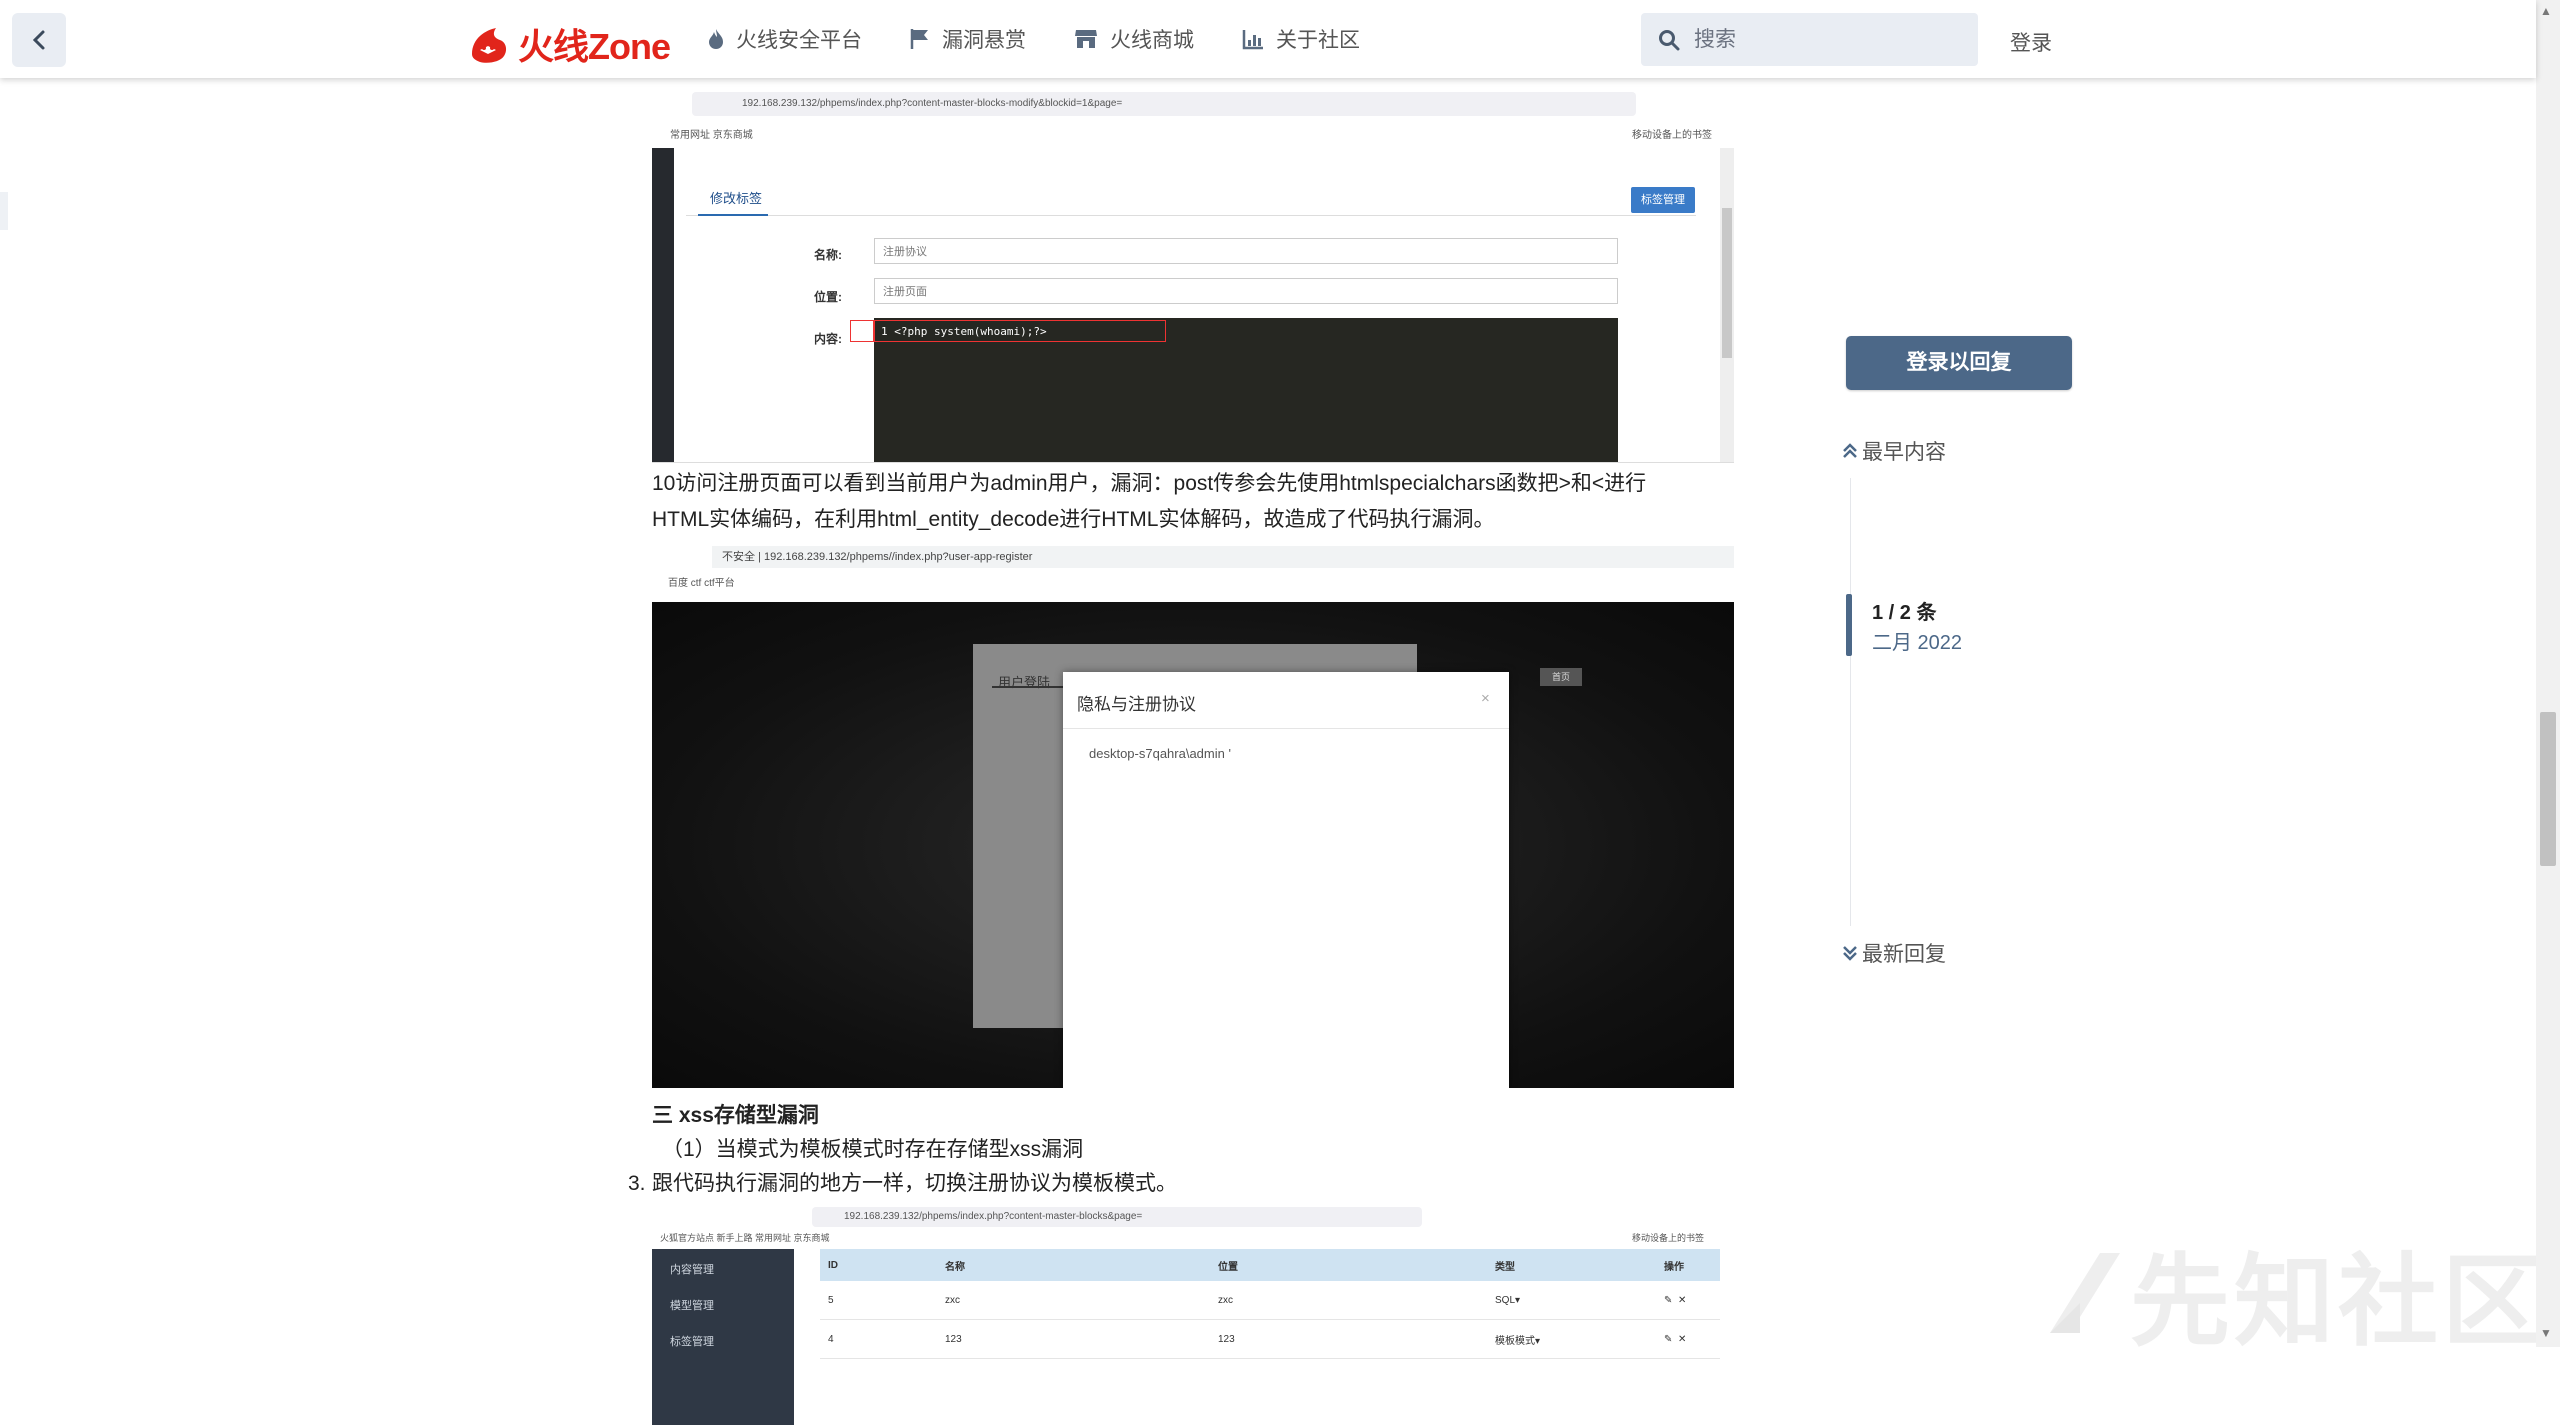 This screenshot has height=1425, width=2560. Describe the element at coordinates (2548, 789) in the screenshot. I see `scroll-thumb` at that location.